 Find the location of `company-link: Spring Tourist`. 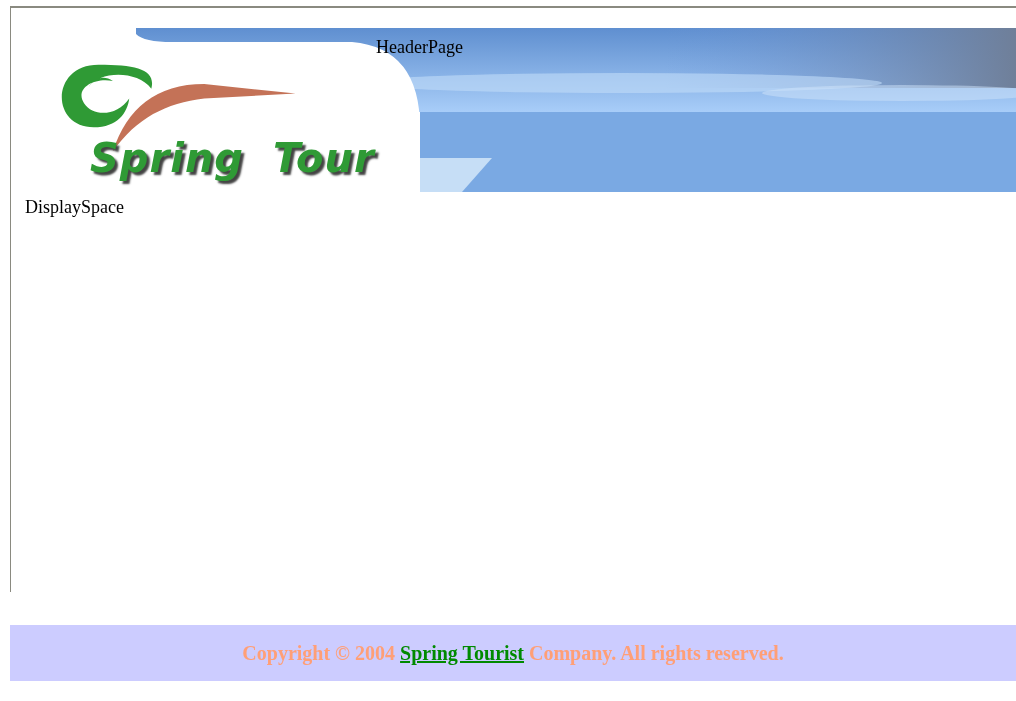

company-link: Spring Tourist is located at coordinates (462, 652).